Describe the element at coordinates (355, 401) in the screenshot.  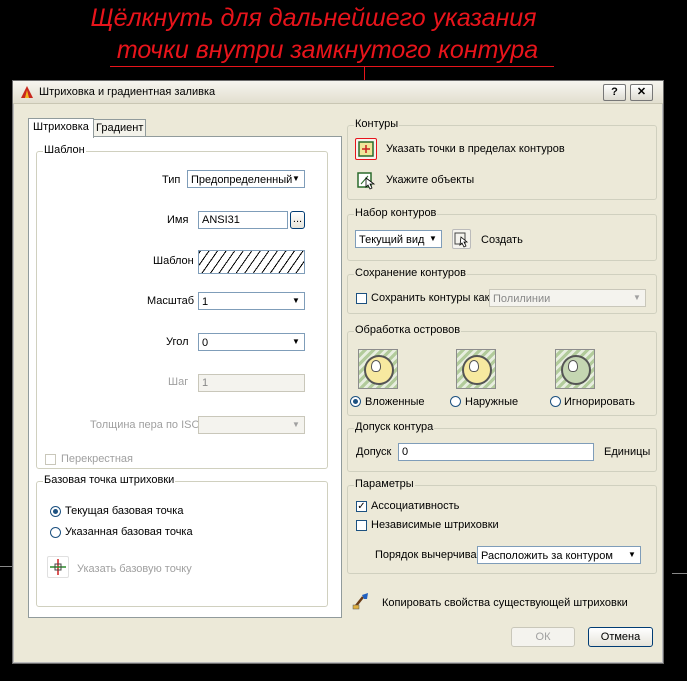
I see `island-nested-radio` at that location.